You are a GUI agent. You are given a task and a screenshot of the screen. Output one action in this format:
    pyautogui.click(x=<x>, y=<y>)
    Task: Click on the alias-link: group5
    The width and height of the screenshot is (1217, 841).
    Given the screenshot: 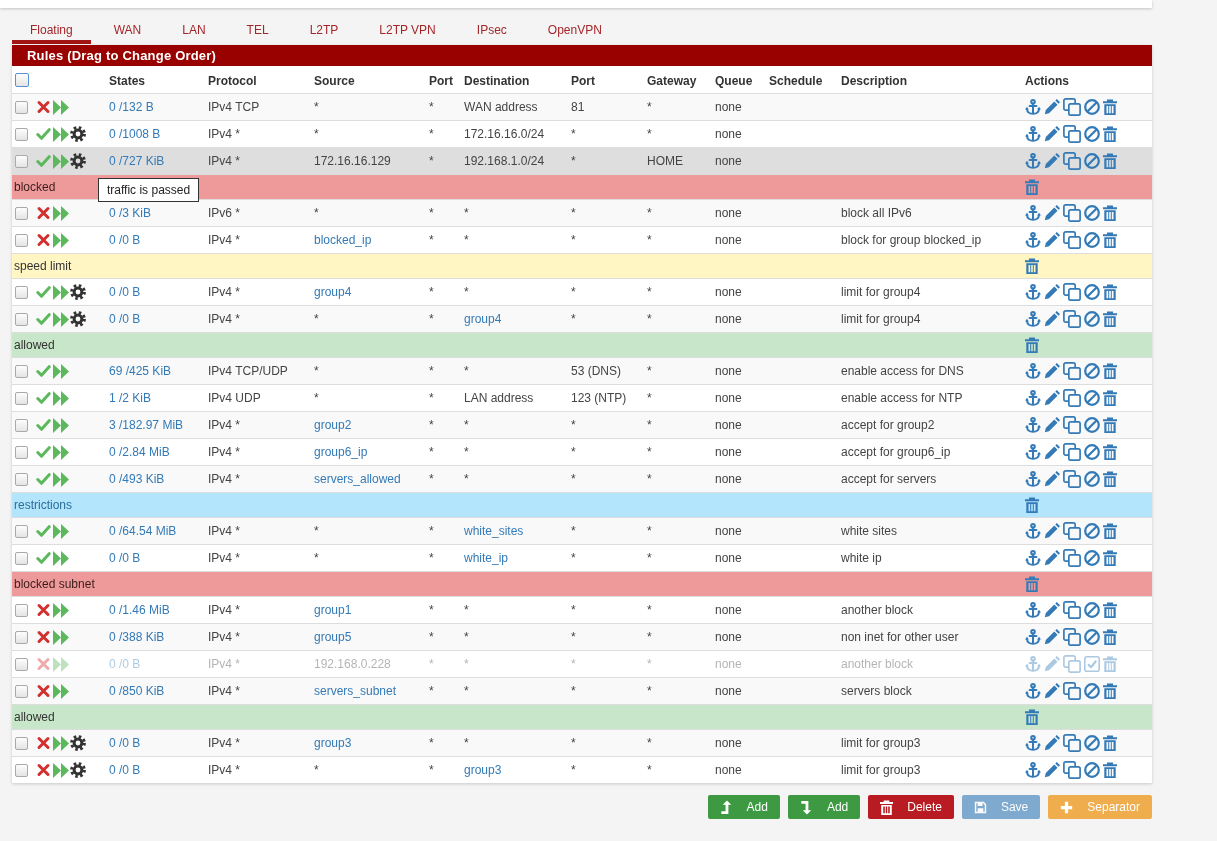 What is the action you would take?
    pyautogui.click(x=333, y=637)
    